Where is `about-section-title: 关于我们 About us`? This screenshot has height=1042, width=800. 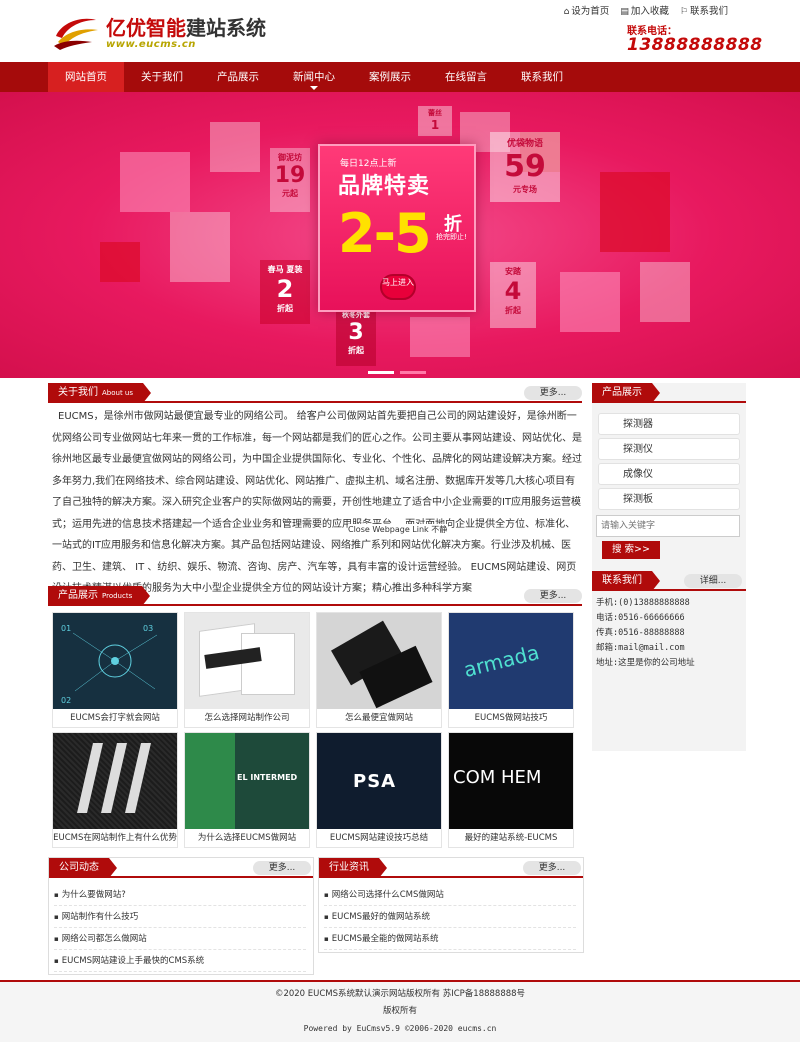
about-section-title: 关于我们 About us is located at coordinates (100, 393).